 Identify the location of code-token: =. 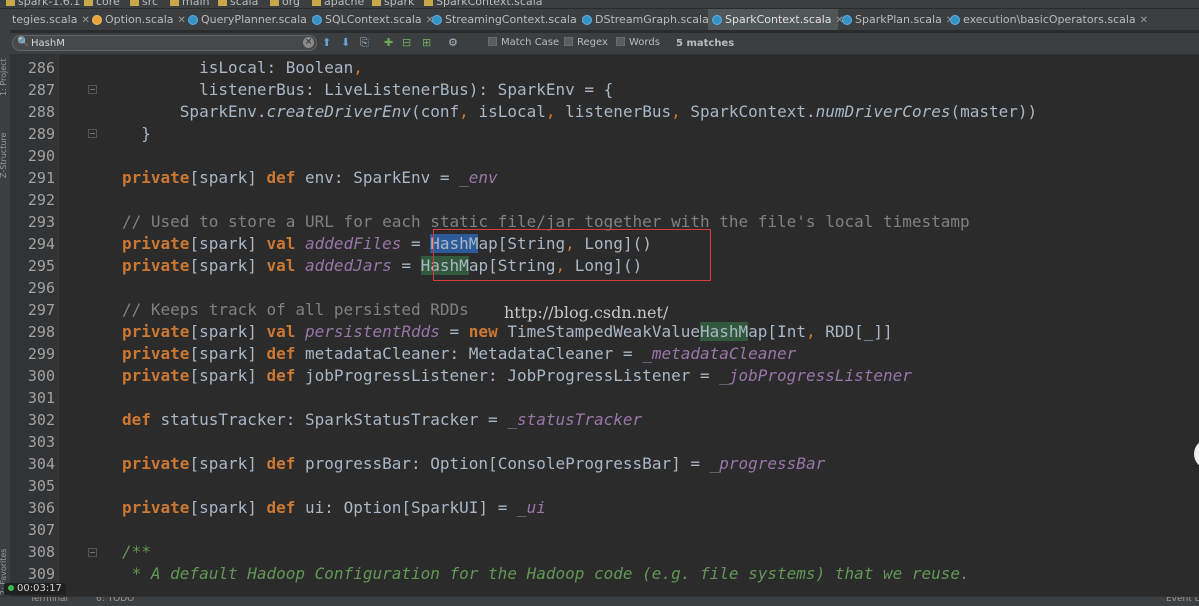
(416, 243).